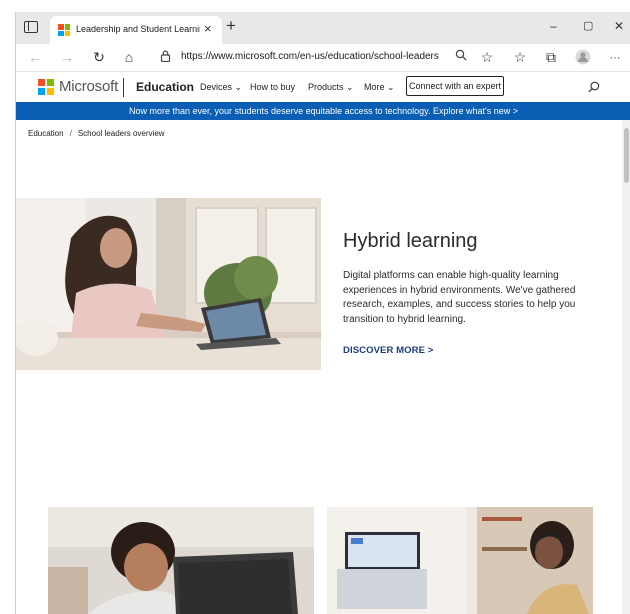 The image size is (630, 614). What do you see at coordinates (208, 29) in the screenshot?
I see `tab-close-icon: ×` at bounding box center [208, 29].